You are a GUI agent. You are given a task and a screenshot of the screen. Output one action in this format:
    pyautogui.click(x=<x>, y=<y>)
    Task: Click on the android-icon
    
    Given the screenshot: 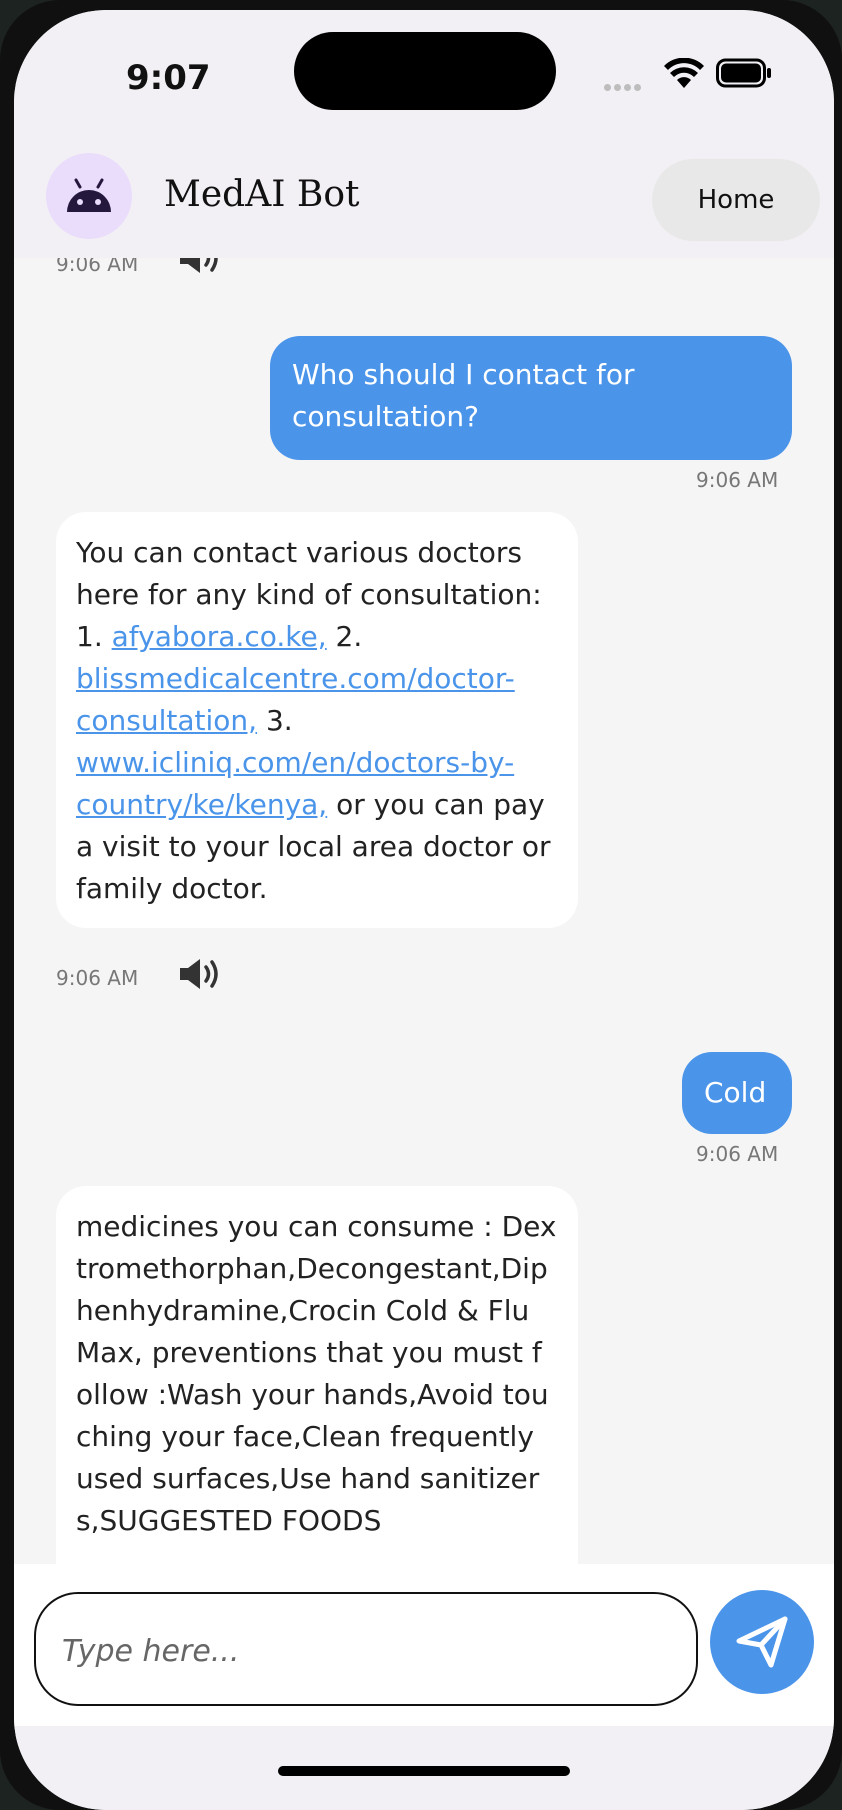 What is the action you would take?
    pyautogui.click(x=89, y=195)
    